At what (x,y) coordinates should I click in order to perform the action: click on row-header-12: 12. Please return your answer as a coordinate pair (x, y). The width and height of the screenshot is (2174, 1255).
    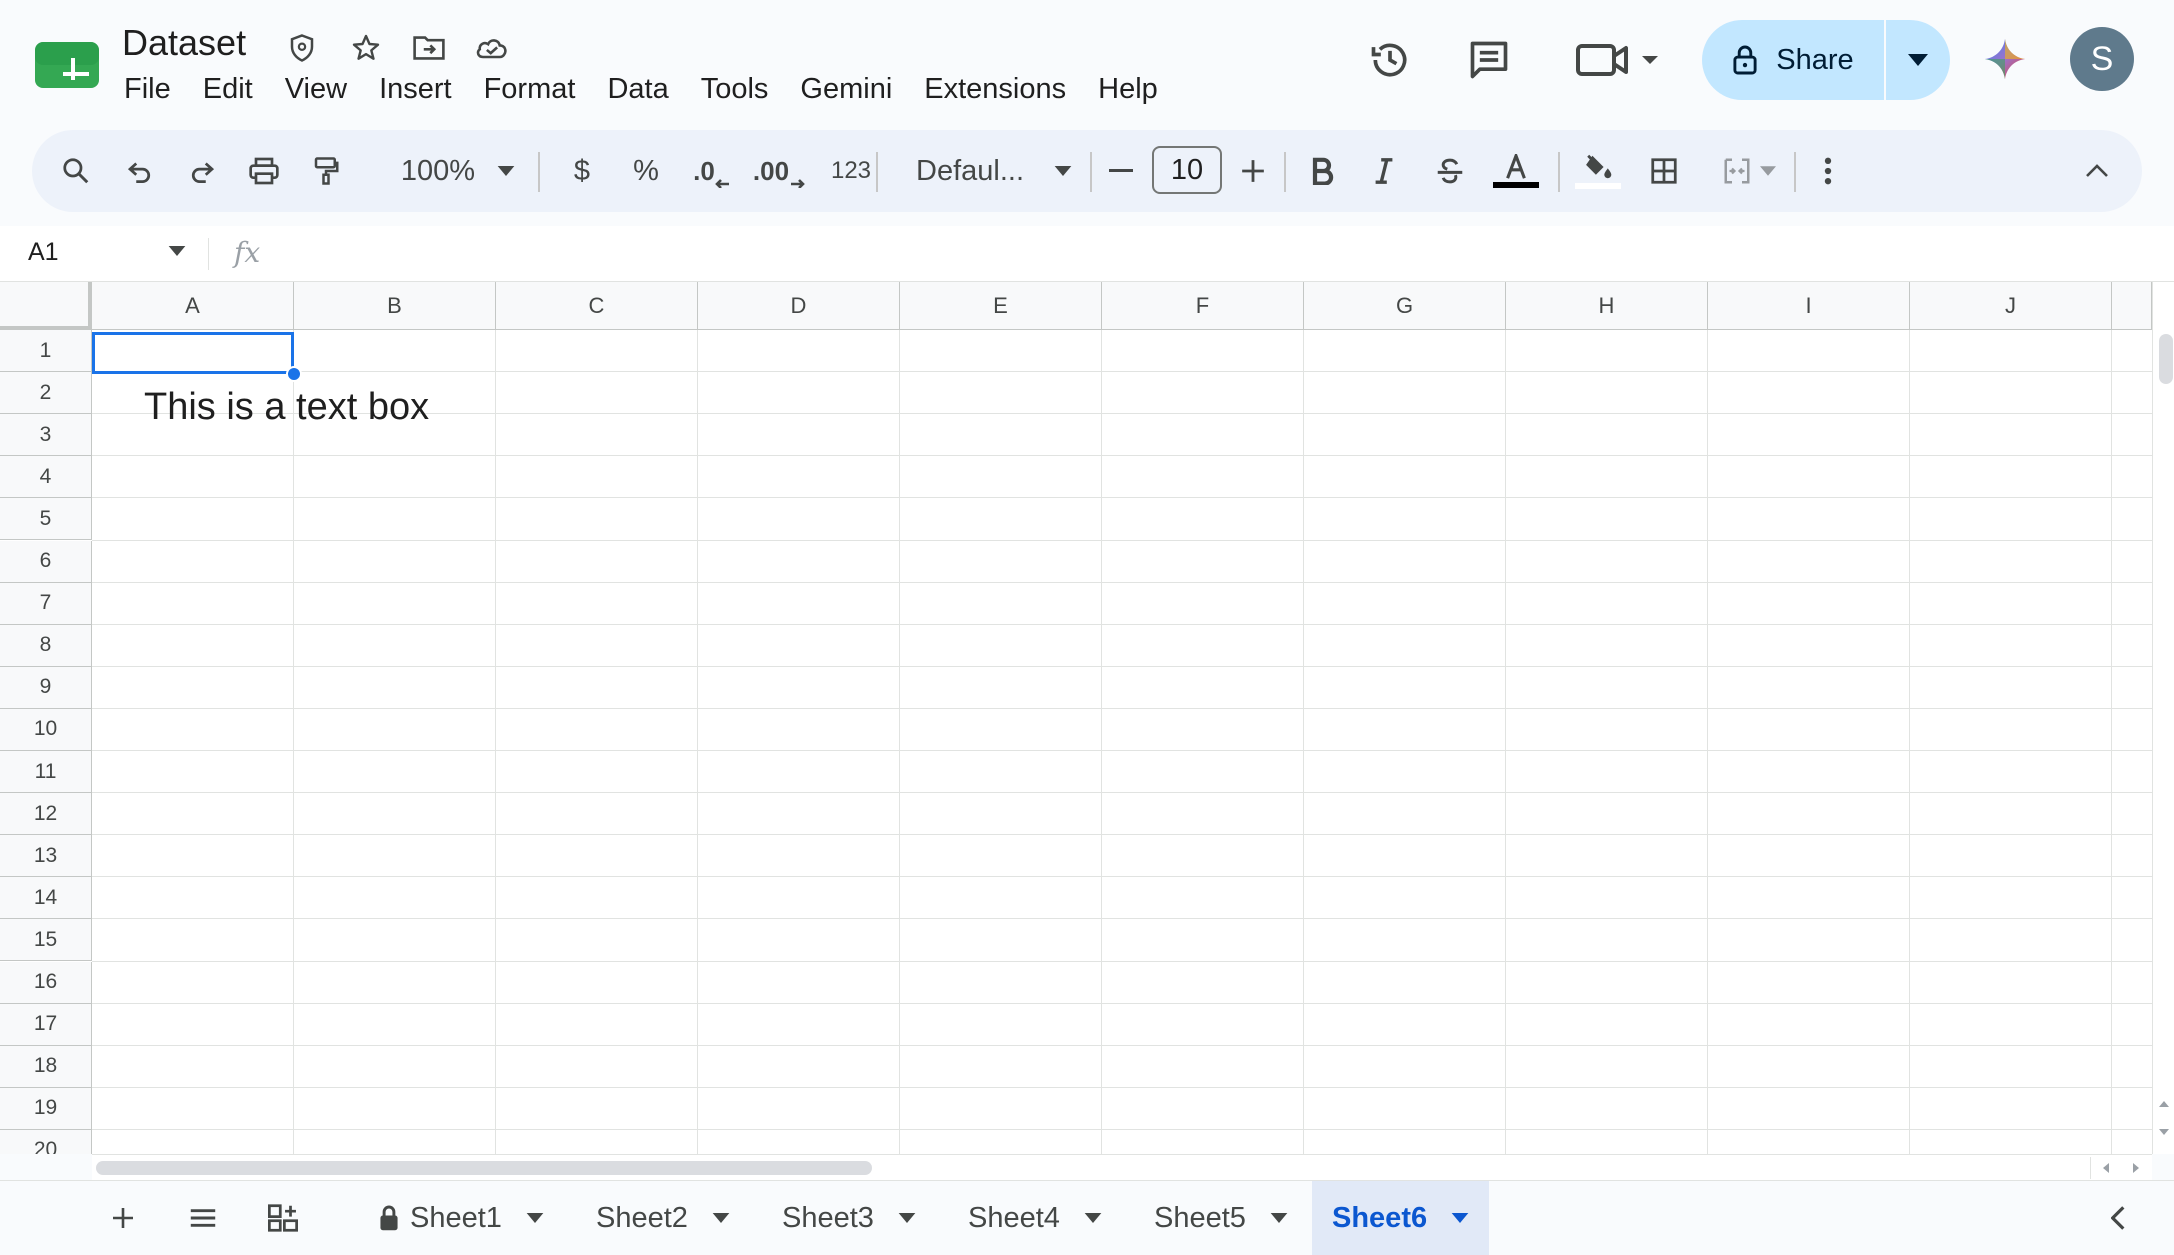
    Looking at the image, I should click on (46, 814).